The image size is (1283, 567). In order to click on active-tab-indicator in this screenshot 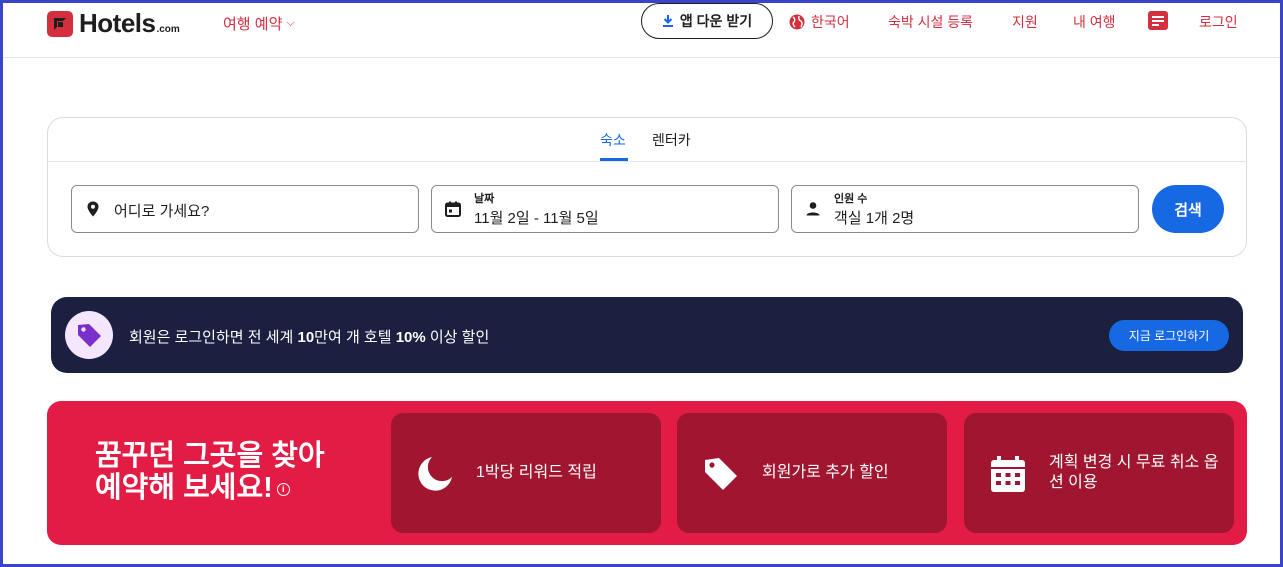, I will do `click(614, 159)`.